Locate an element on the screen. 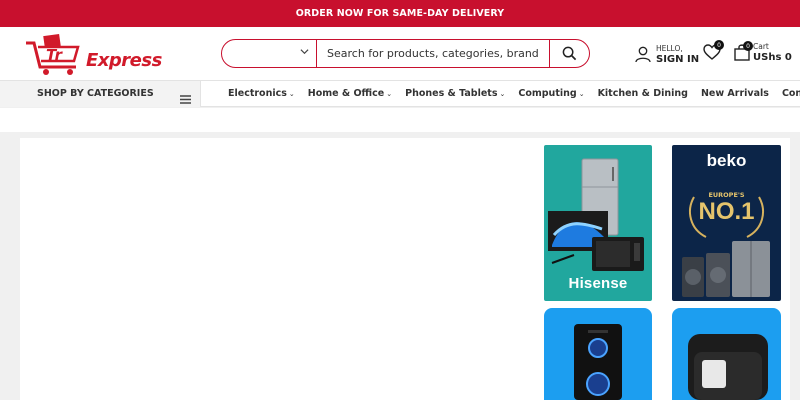  air-fryer-image is located at coordinates (728, 367).